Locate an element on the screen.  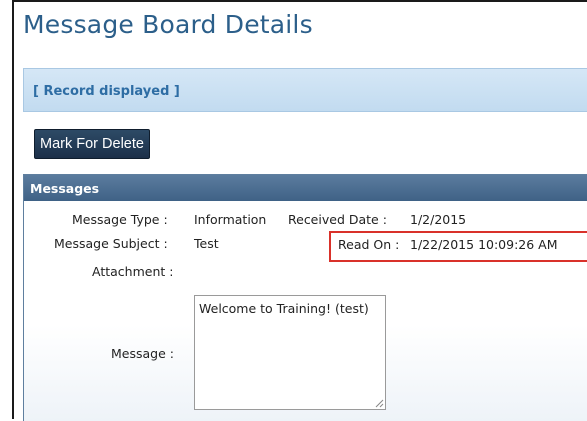
panel-header: Messages is located at coordinates (305, 188).